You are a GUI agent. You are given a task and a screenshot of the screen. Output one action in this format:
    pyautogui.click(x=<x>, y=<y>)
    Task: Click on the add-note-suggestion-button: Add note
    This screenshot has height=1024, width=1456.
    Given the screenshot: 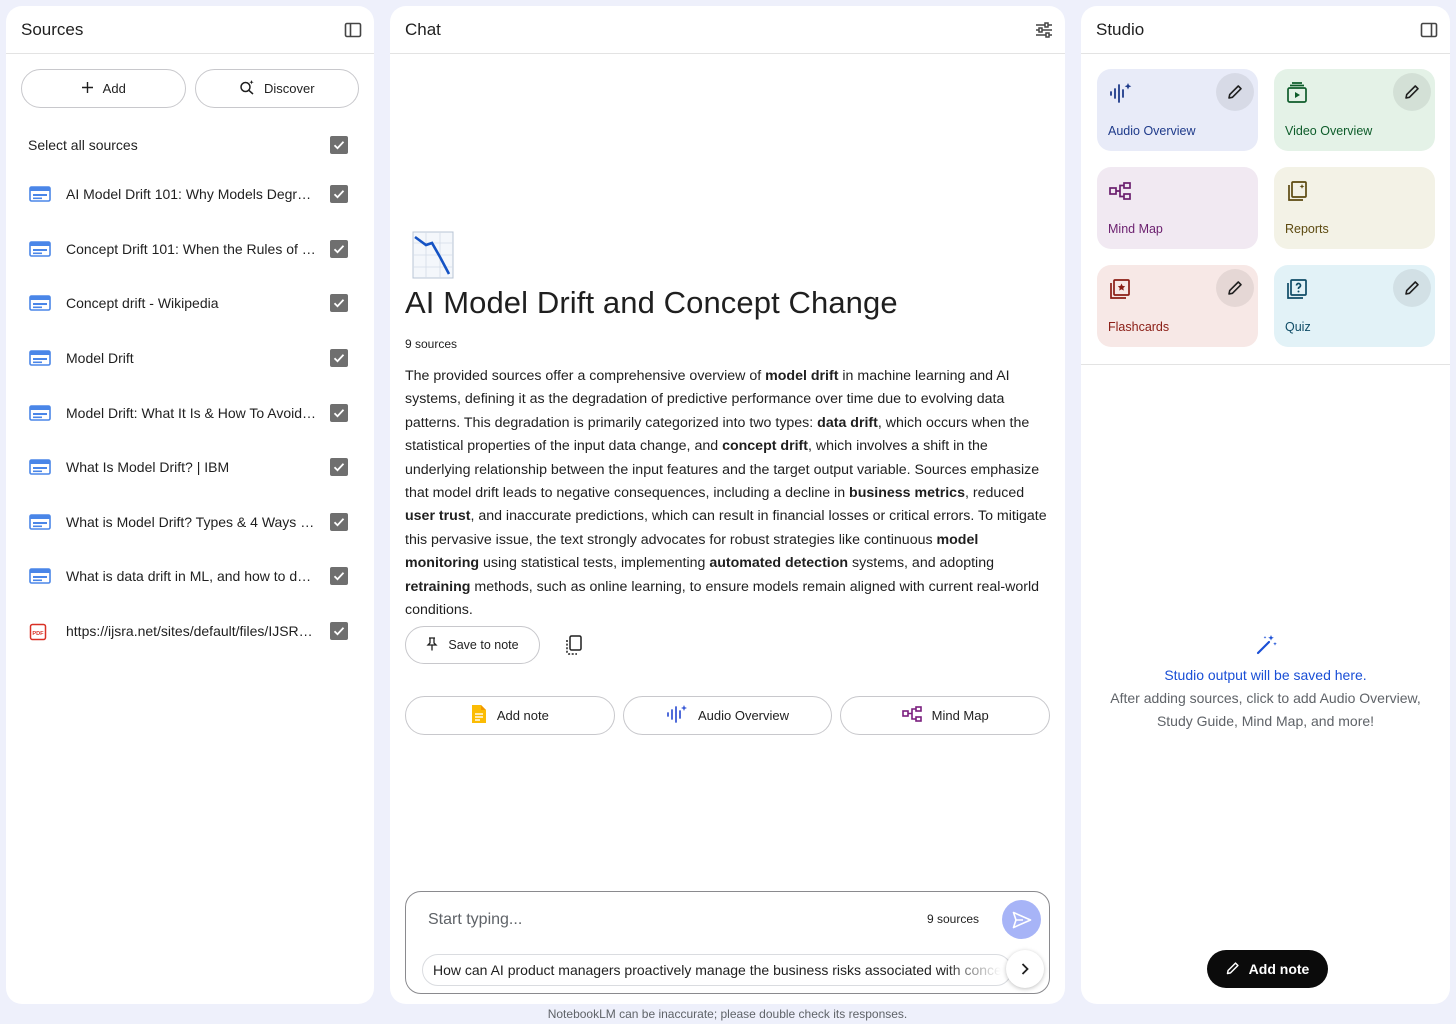 What is the action you would take?
    pyautogui.click(x=510, y=715)
    